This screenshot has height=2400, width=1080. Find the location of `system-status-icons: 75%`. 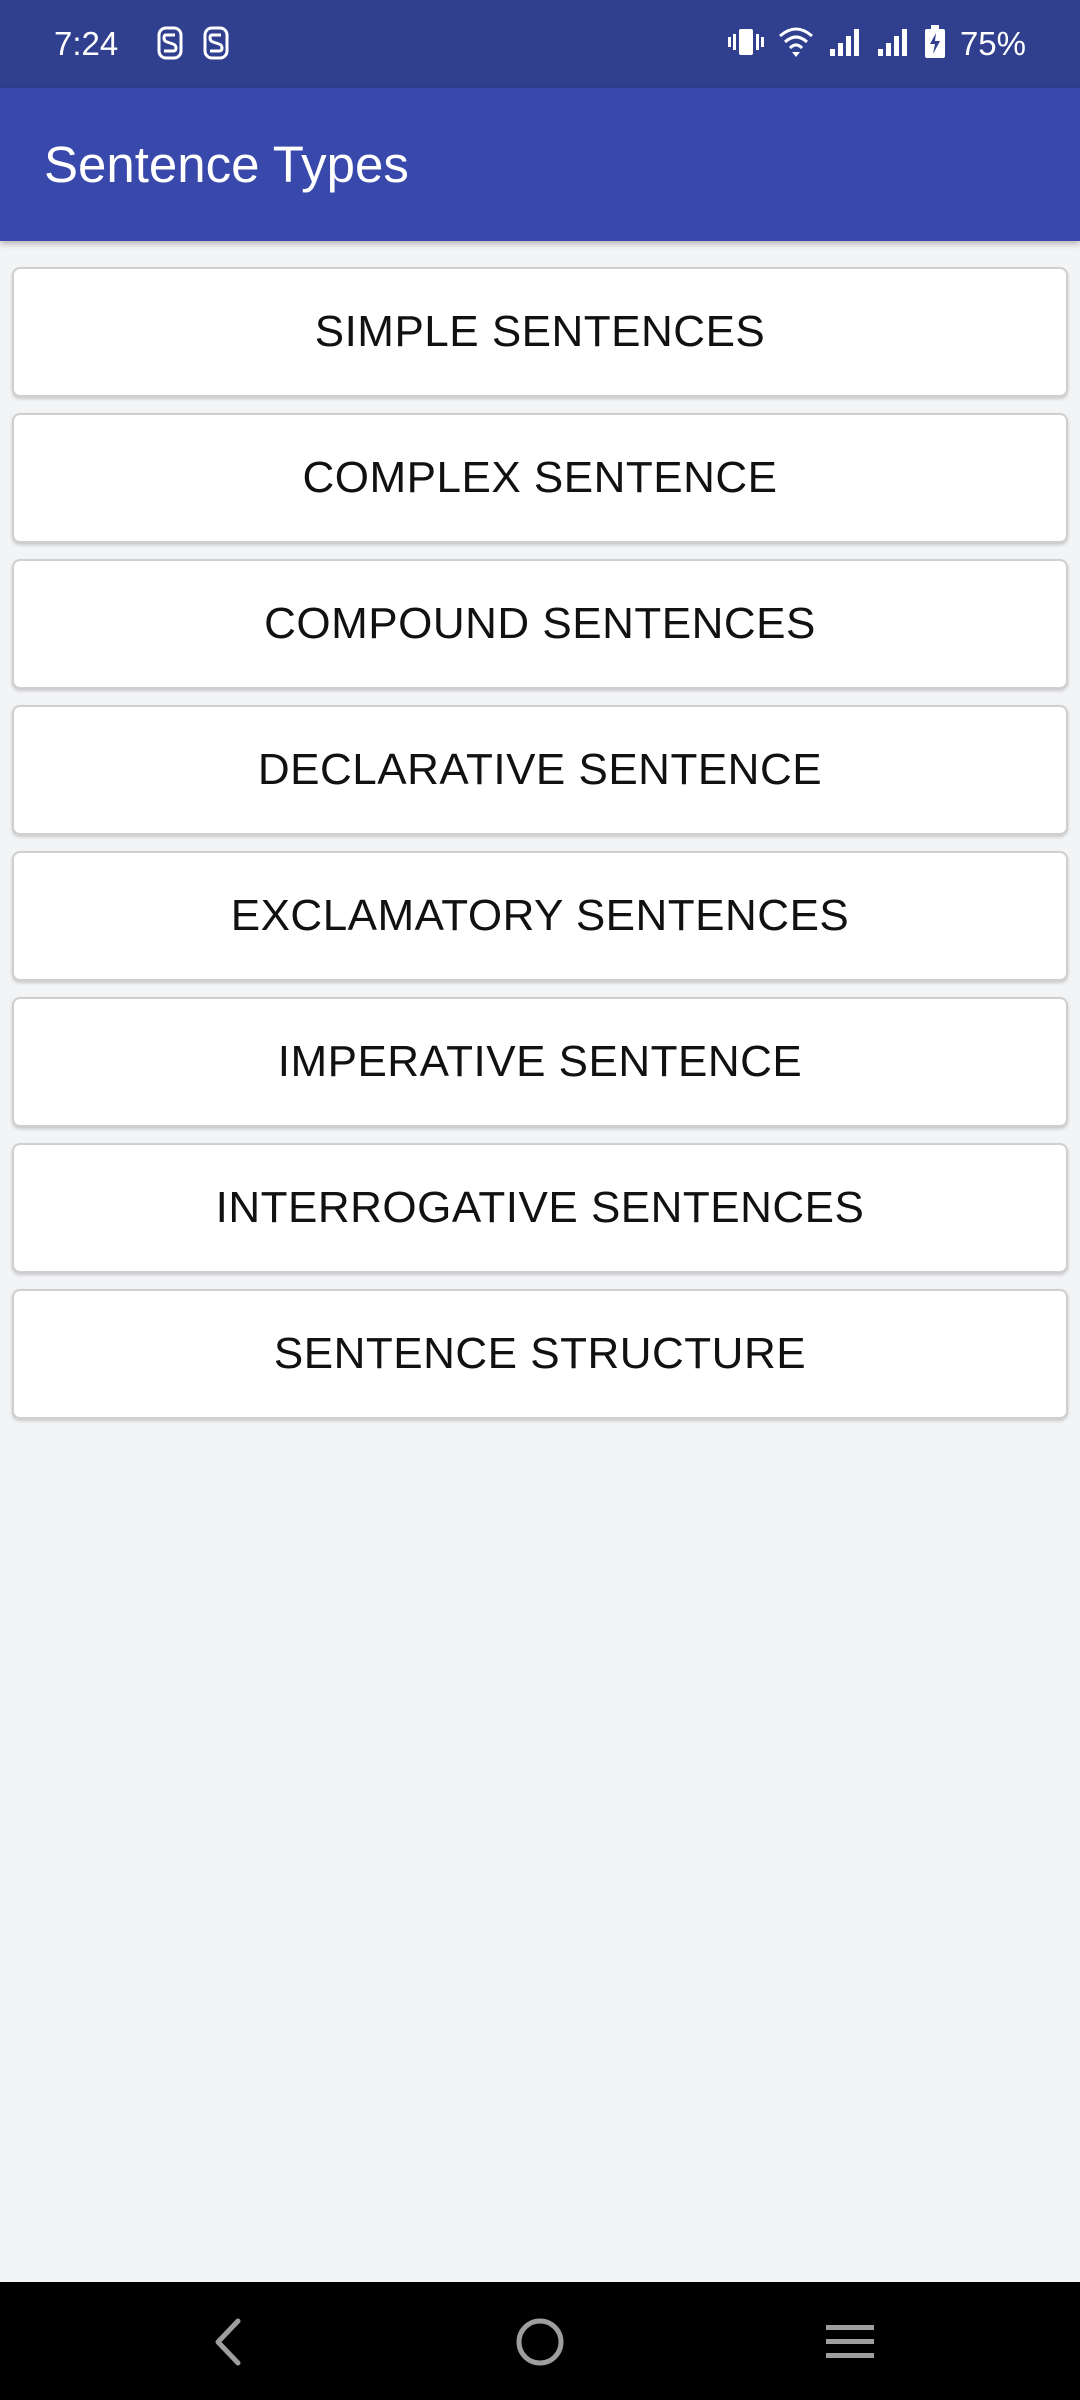

system-status-icons: 75% is located at coordinates (876, 44).